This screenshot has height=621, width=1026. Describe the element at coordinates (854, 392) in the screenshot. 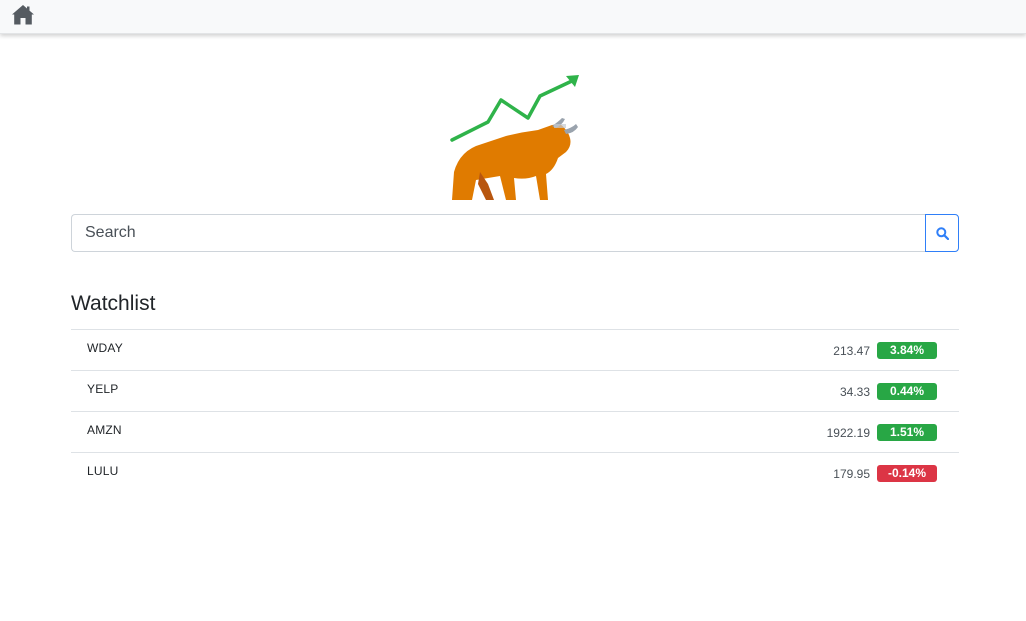

I see `ticker-price: 34.33` at that location.